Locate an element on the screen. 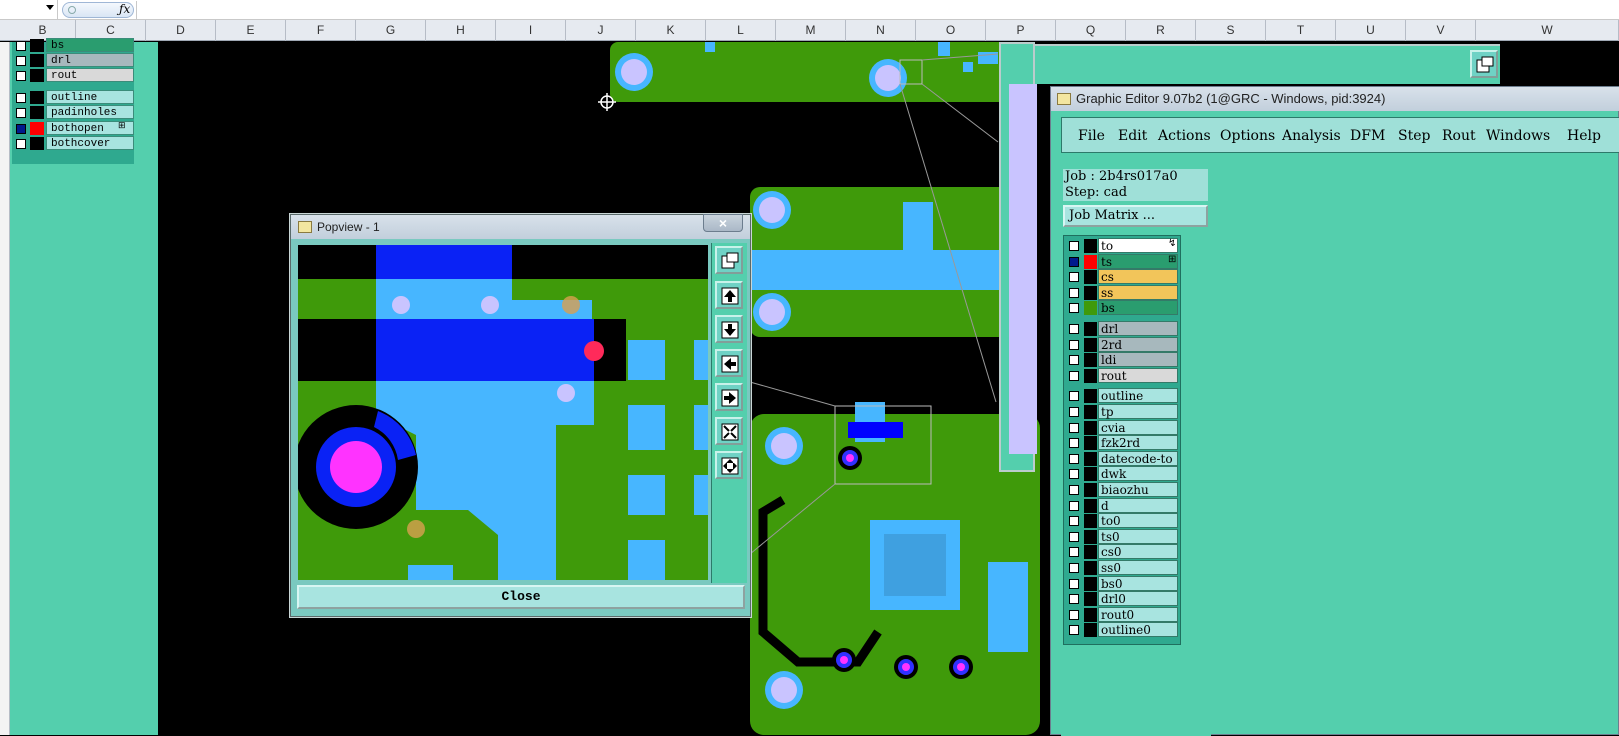 Image resolution: width=1619 pixels, height=736 pixels. column-header-cell: S is located at coordinates (1231, 30).